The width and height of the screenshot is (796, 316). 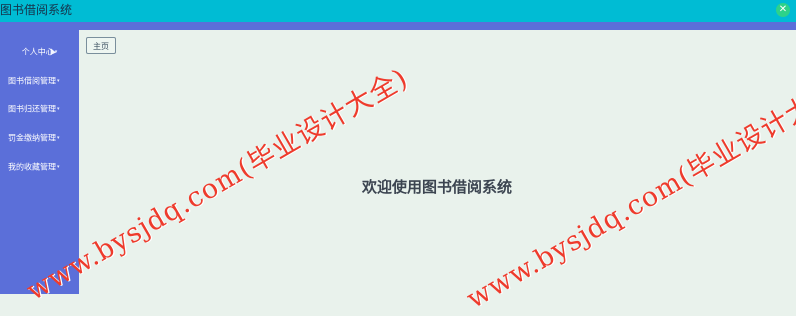 I want to click on sidebar-item-return-management: 图书归还管理▾, so click(x=39, y=109).